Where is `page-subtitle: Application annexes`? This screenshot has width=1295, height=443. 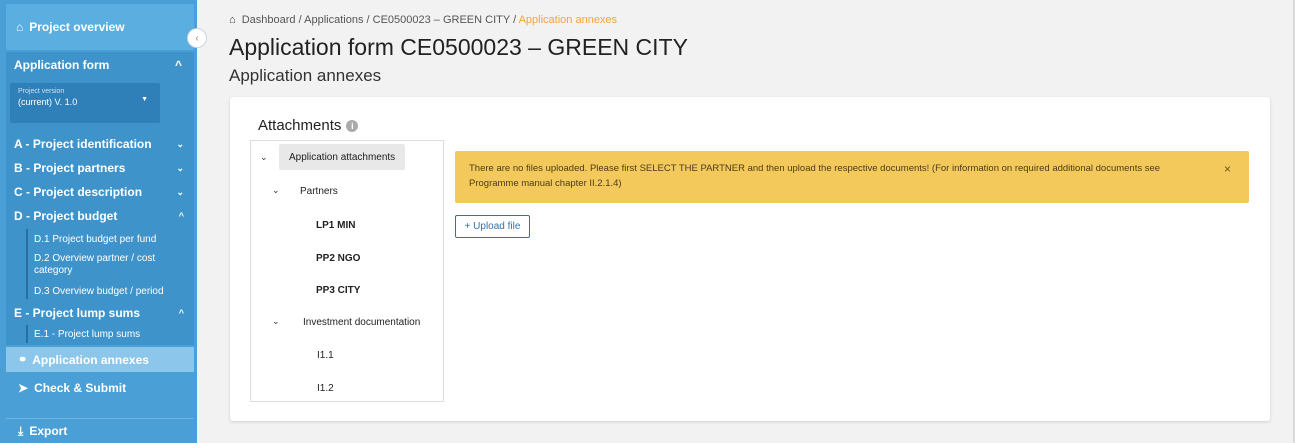
page-subtitle: Application annexes is located at coordinates (305, 75).